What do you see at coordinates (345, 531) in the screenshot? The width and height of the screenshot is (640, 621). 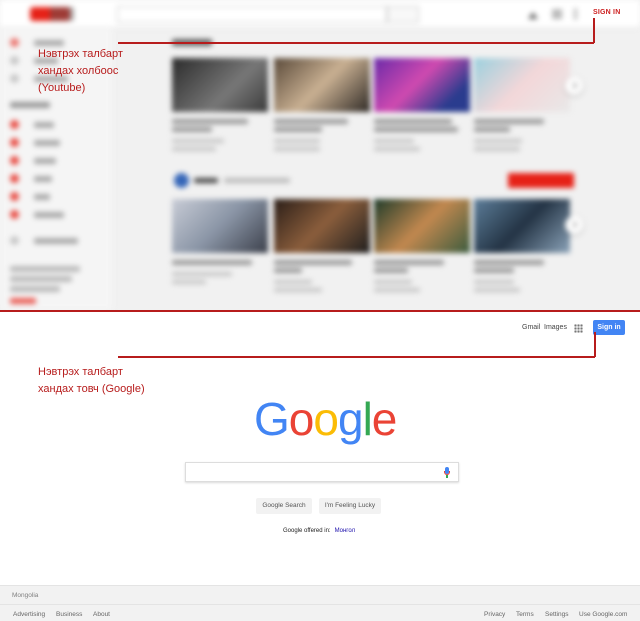 I see `language-link: Монгол` at bounding box center [345, 531].